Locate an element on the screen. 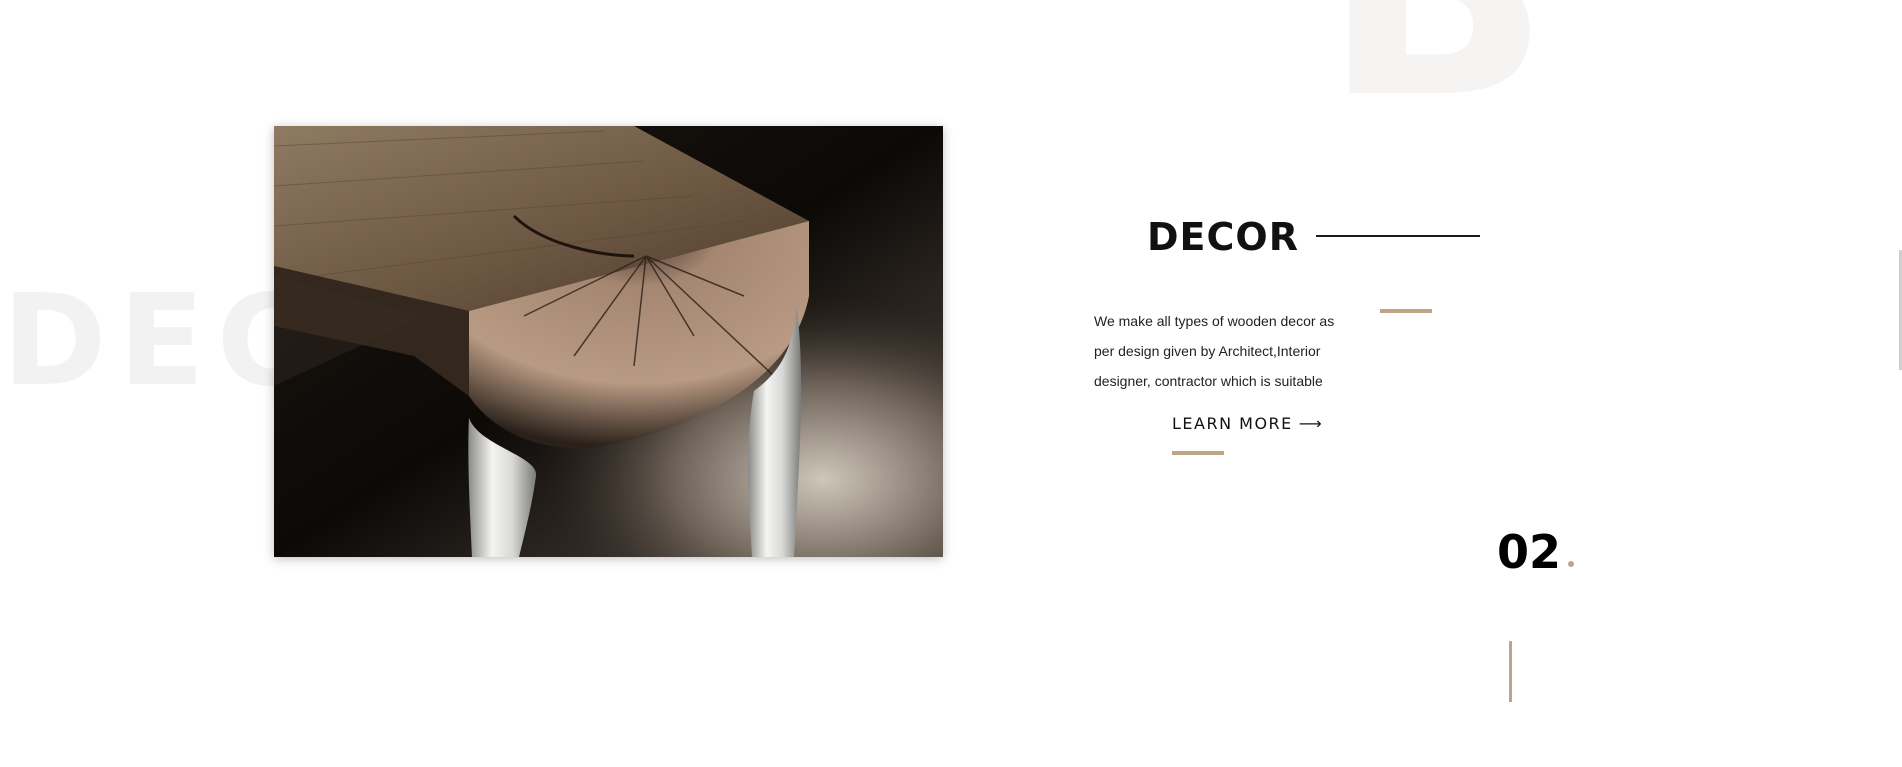 The width and height of the screenshot is (1902, 767). learn-more-label: LEARN MORE is located at coordinates (1232, 423).